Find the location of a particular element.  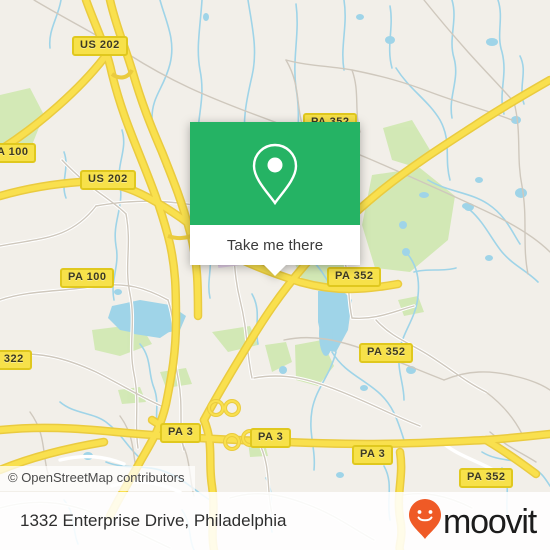

map-attribution: © OpenStreetMap contributors is located at coordinates (97, 479).